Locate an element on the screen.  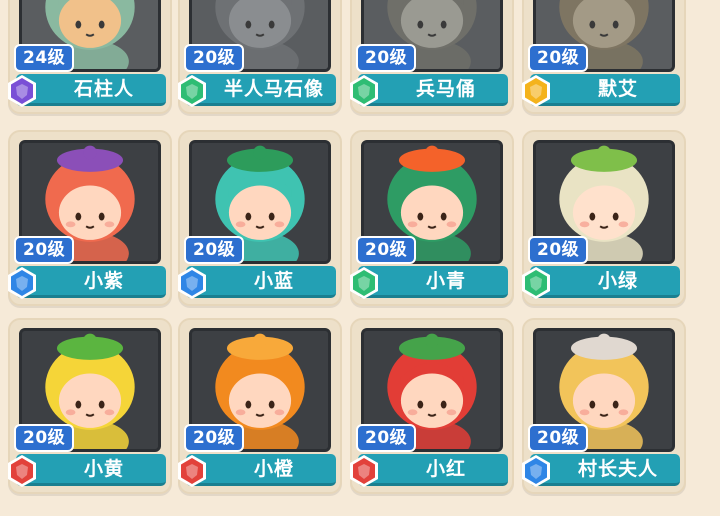
character-card: 石柱人 24级 is located at coordinates (90, 57).